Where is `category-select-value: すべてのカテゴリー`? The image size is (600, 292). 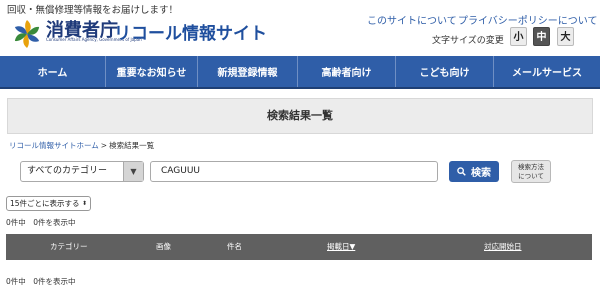 category-select-value: すべてのカテゴリー is located at coordinates (67, 171).